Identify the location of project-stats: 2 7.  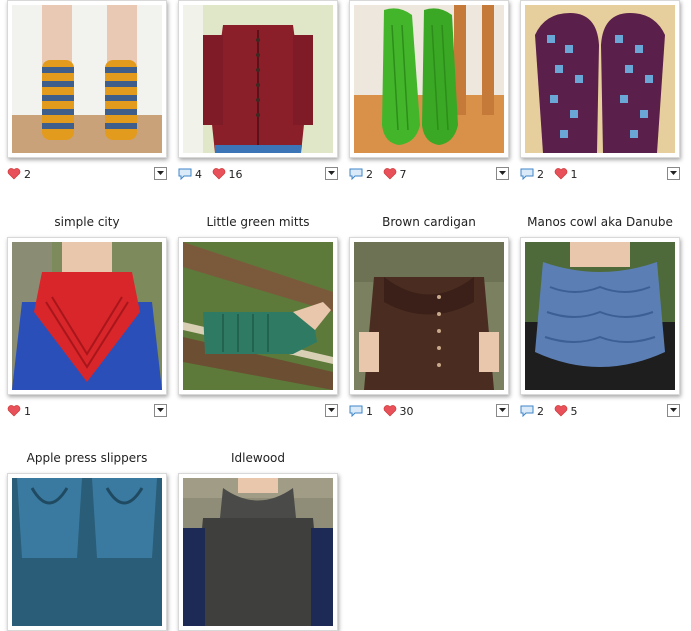
(429, 174).